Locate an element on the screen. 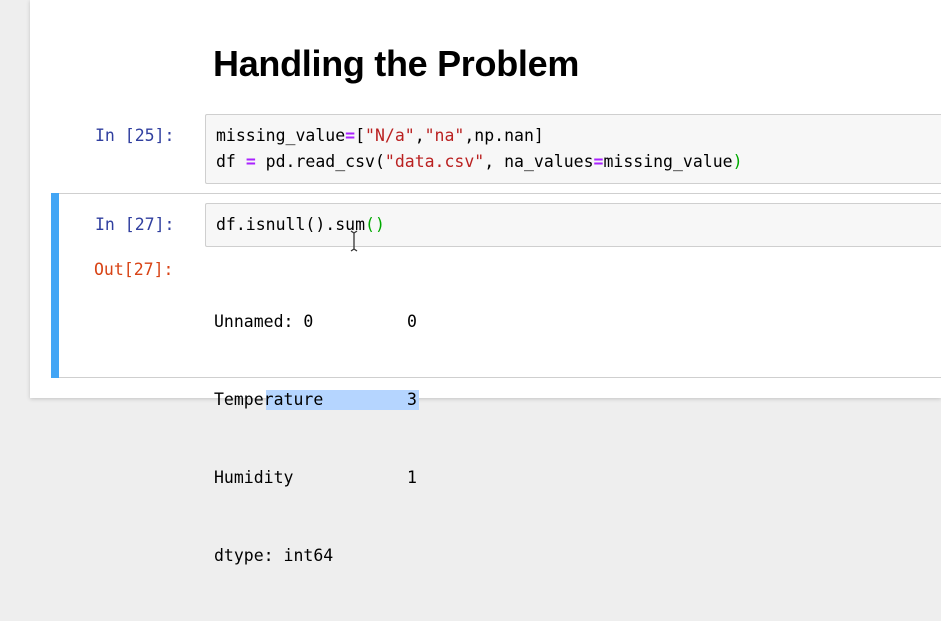  output-name: Humidity is located at coordinates (254, 477).